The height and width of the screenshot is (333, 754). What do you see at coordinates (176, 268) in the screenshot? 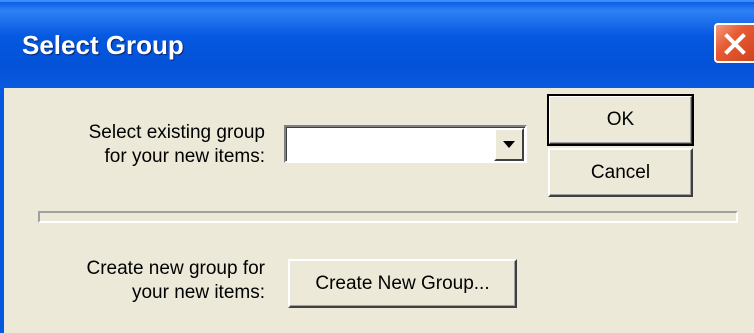
I see `create-group-label-line1: Create new group for` at bounding box center [176, 268].